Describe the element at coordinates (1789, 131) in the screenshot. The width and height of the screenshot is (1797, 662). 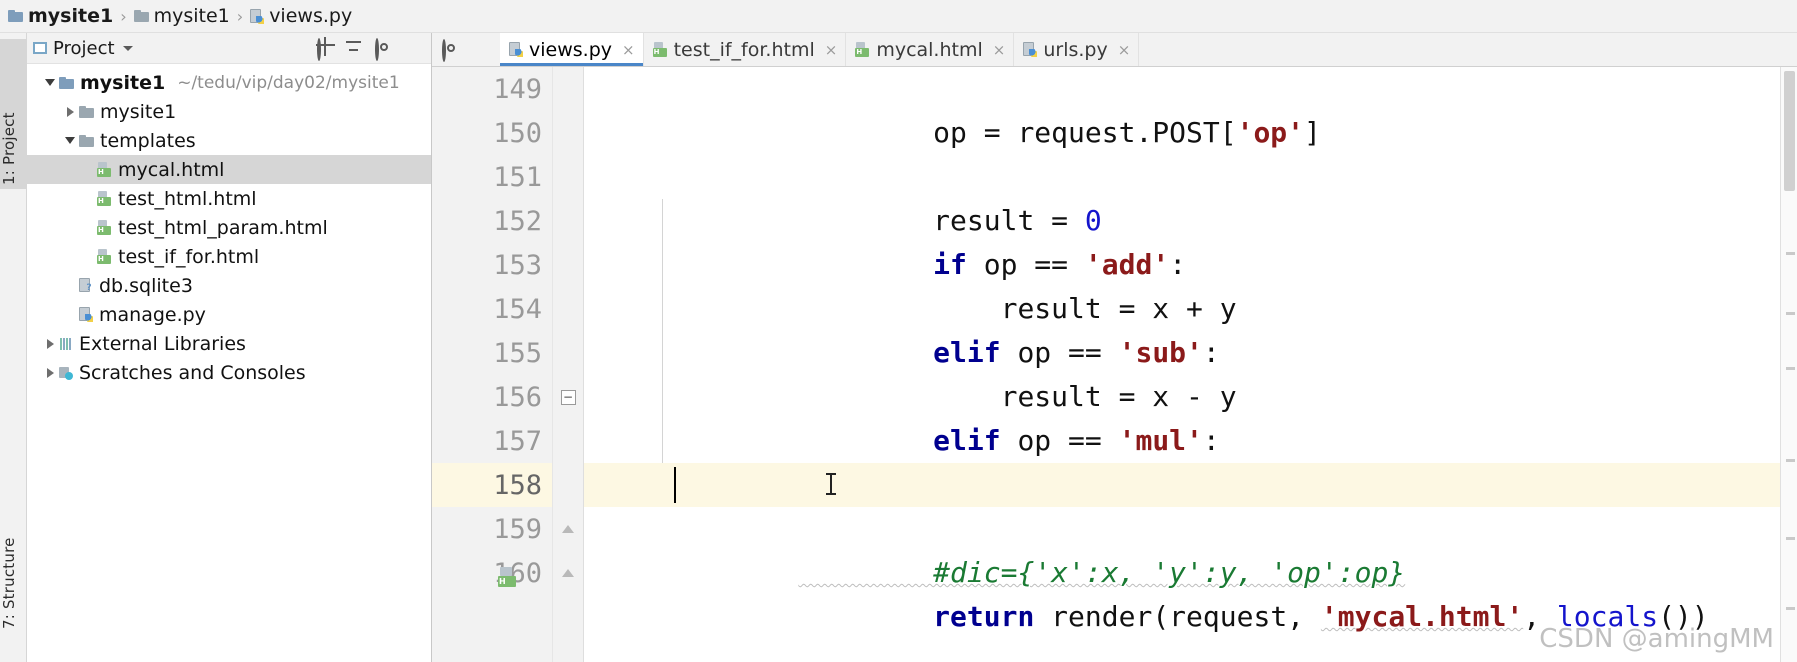
I see `scrollbar-thumb` at that location.